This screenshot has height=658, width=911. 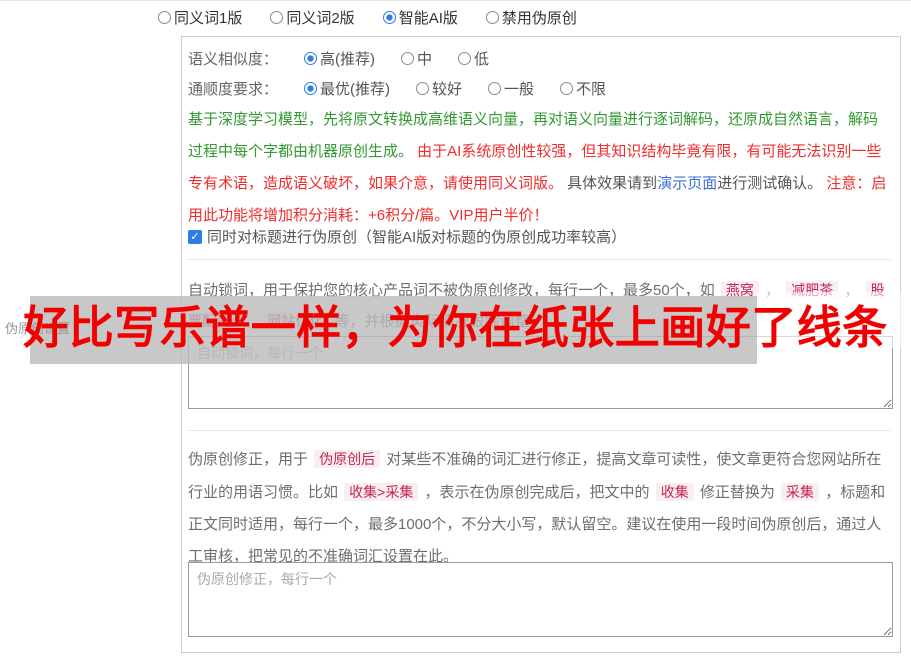 I want to click on demo-page-link: 演示页面, so click(x=687, y=183).